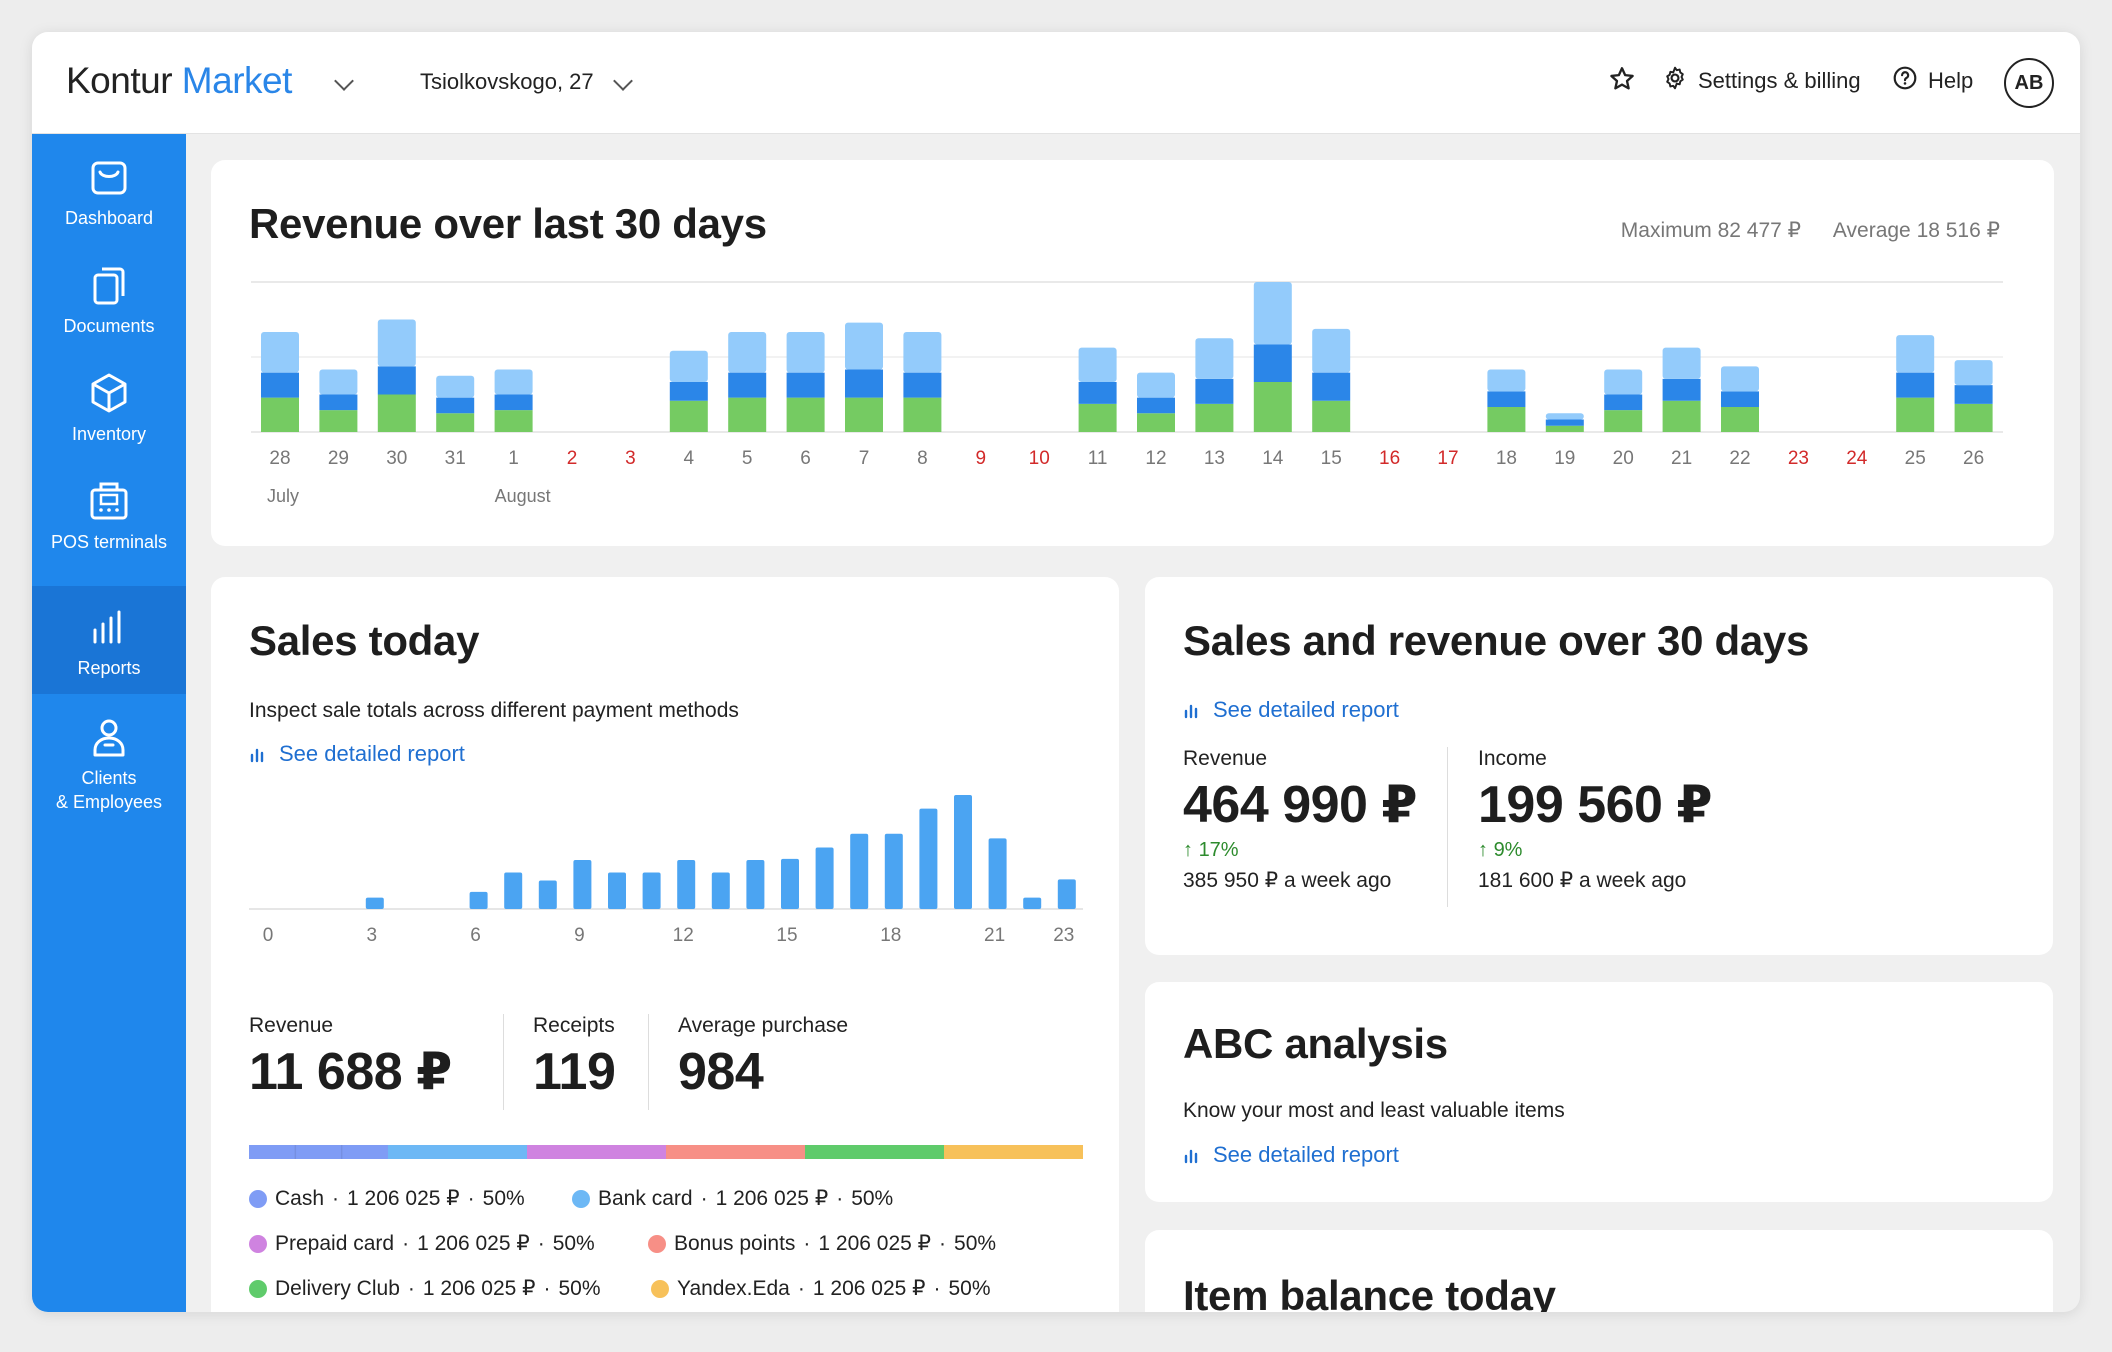 This screenshot has height=1352, width=2112. Describe the element at coordinates (109, 774) in the screenshot. I see `sidebar-item-clients-employees: Clients & Employees` at that location.